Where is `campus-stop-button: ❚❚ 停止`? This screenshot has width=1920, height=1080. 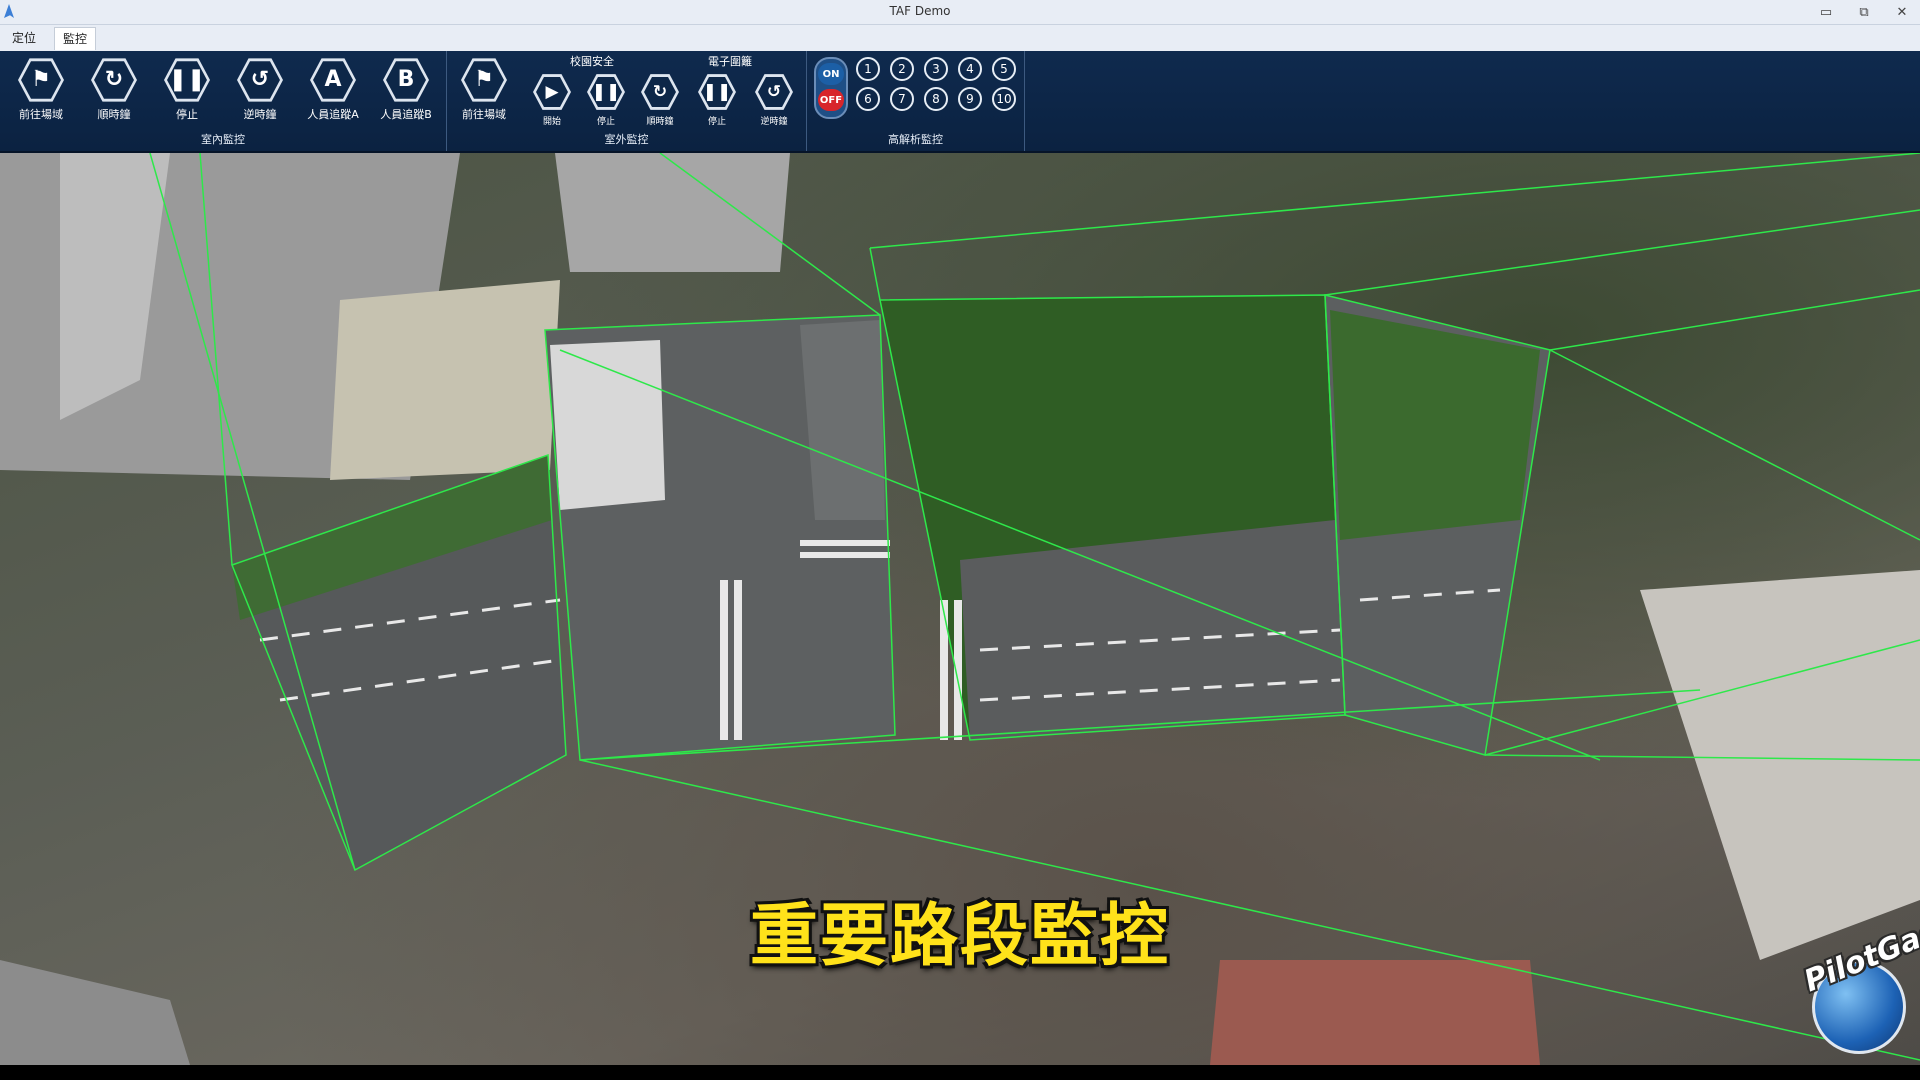
campus-stop-button: ❚❚ 停止 is located at coordinates (606, 100).